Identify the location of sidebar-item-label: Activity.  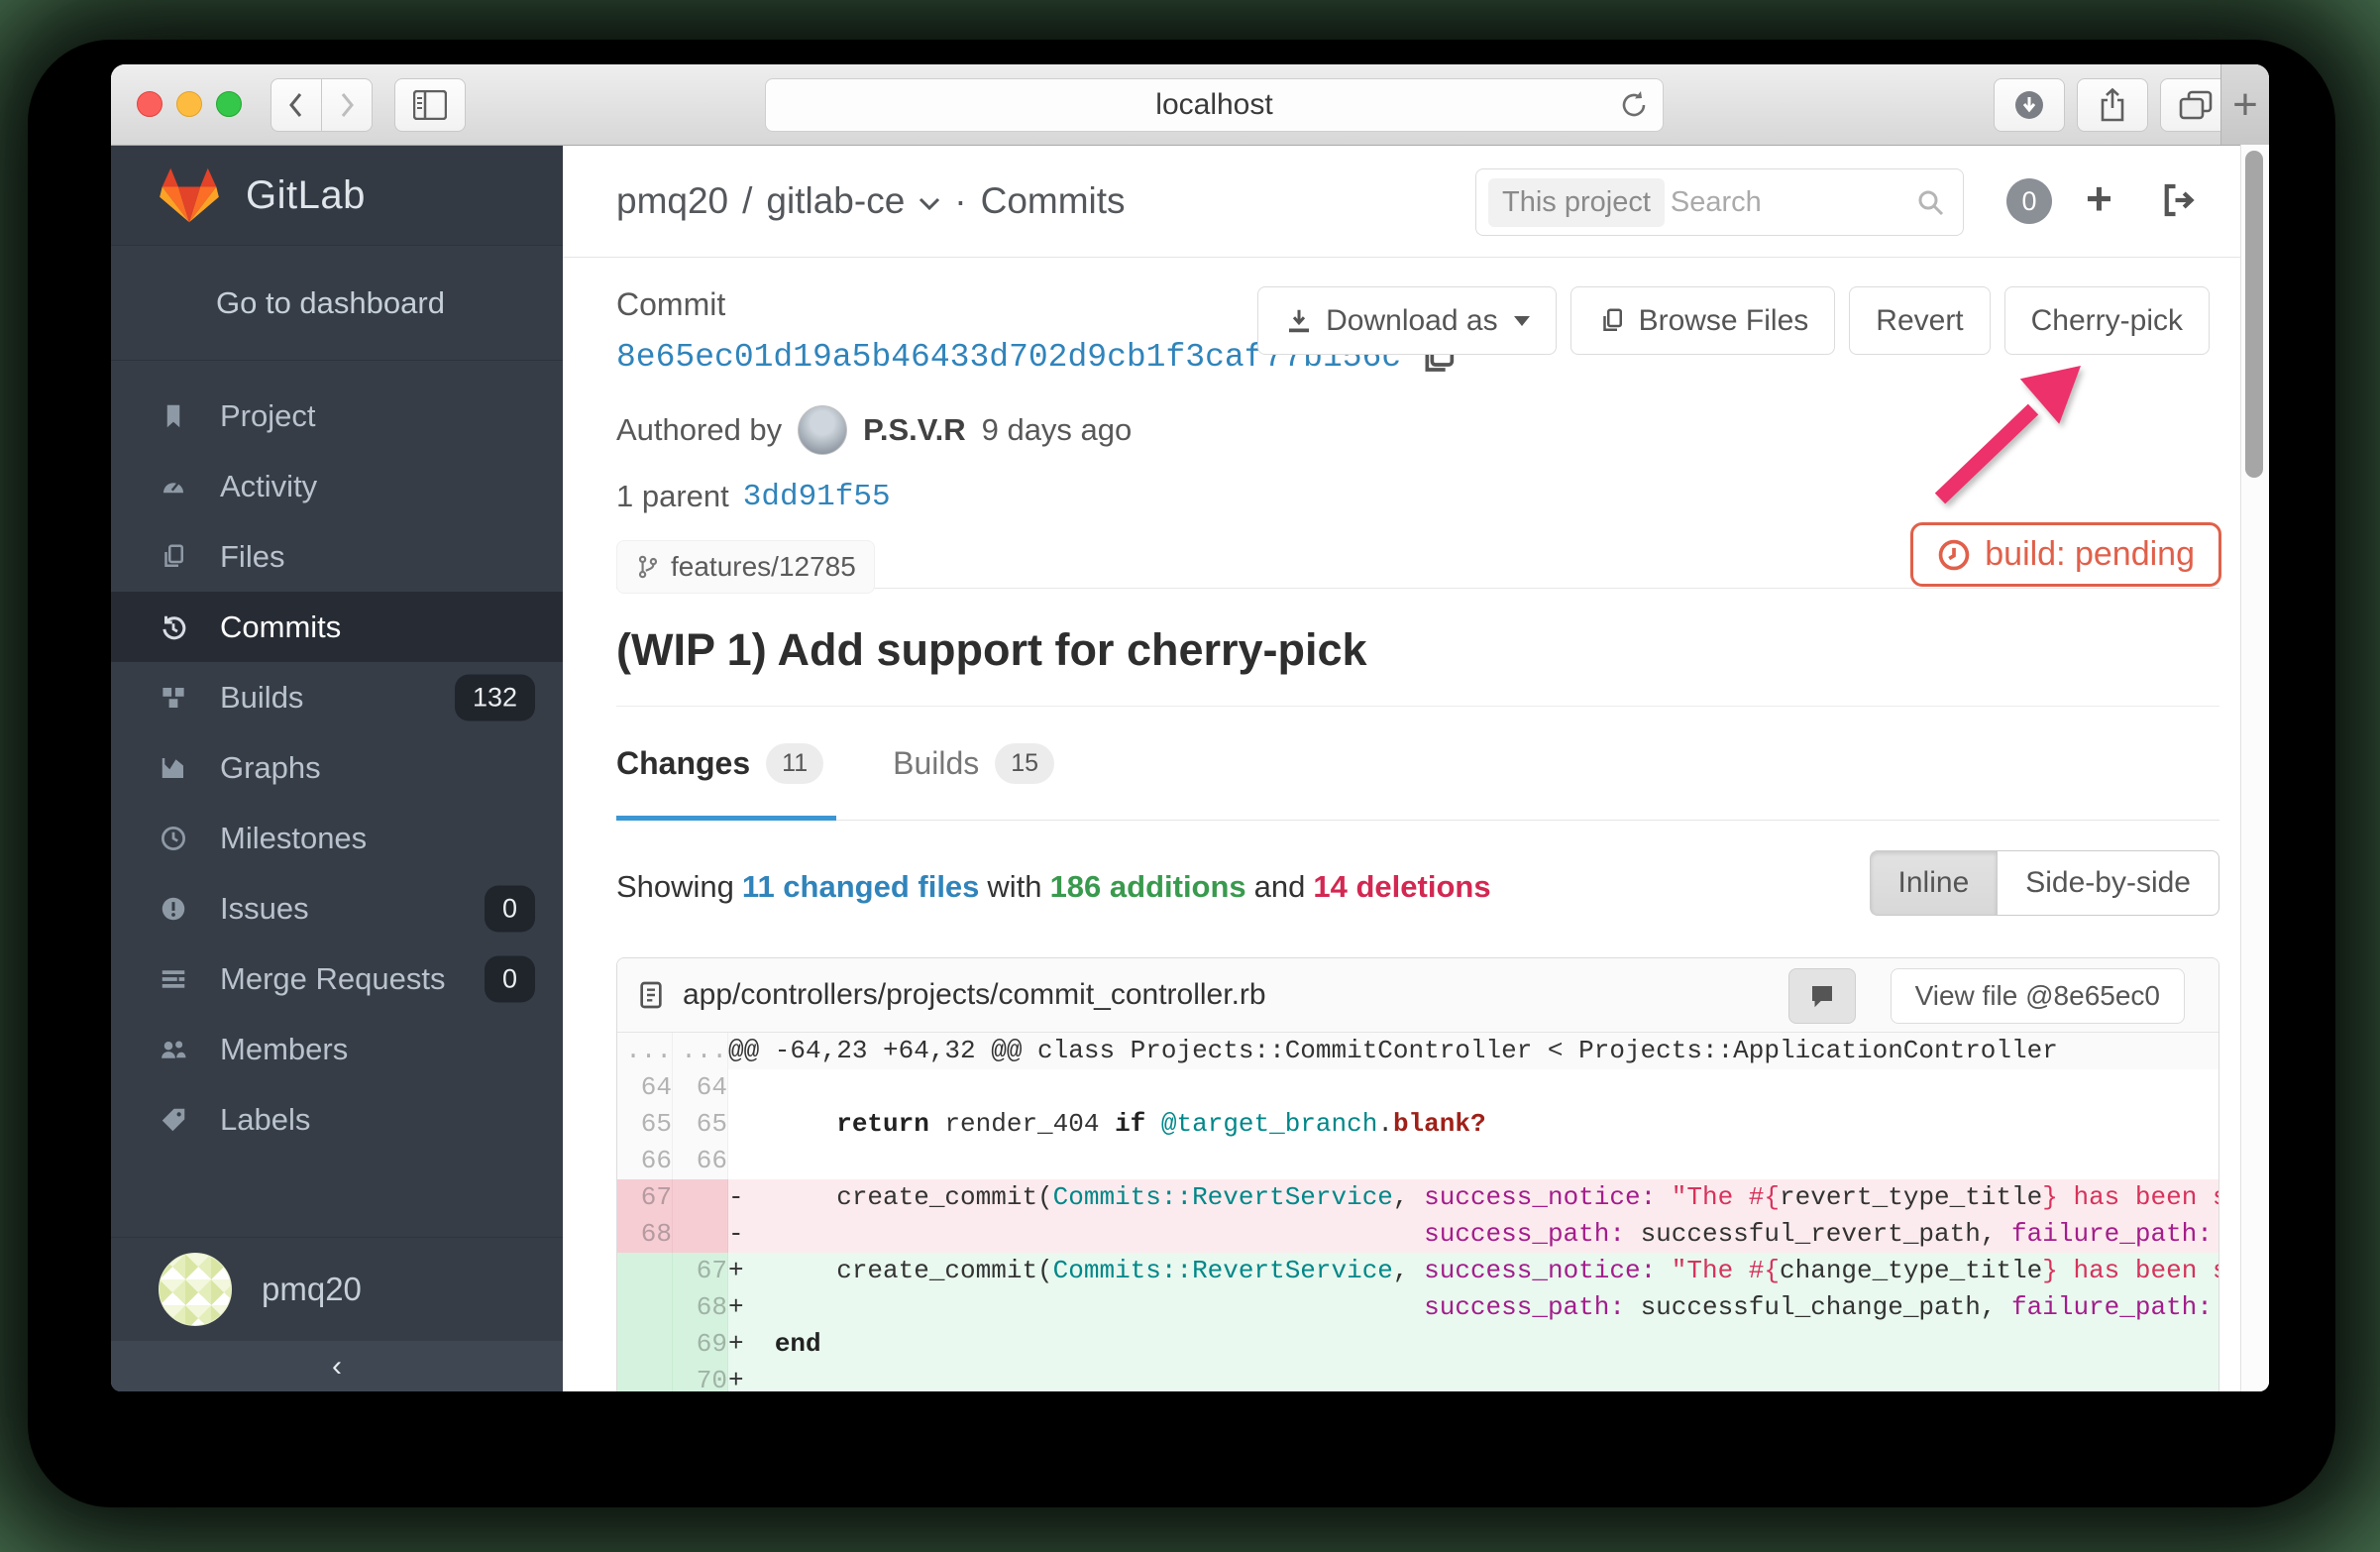
(269, 485).